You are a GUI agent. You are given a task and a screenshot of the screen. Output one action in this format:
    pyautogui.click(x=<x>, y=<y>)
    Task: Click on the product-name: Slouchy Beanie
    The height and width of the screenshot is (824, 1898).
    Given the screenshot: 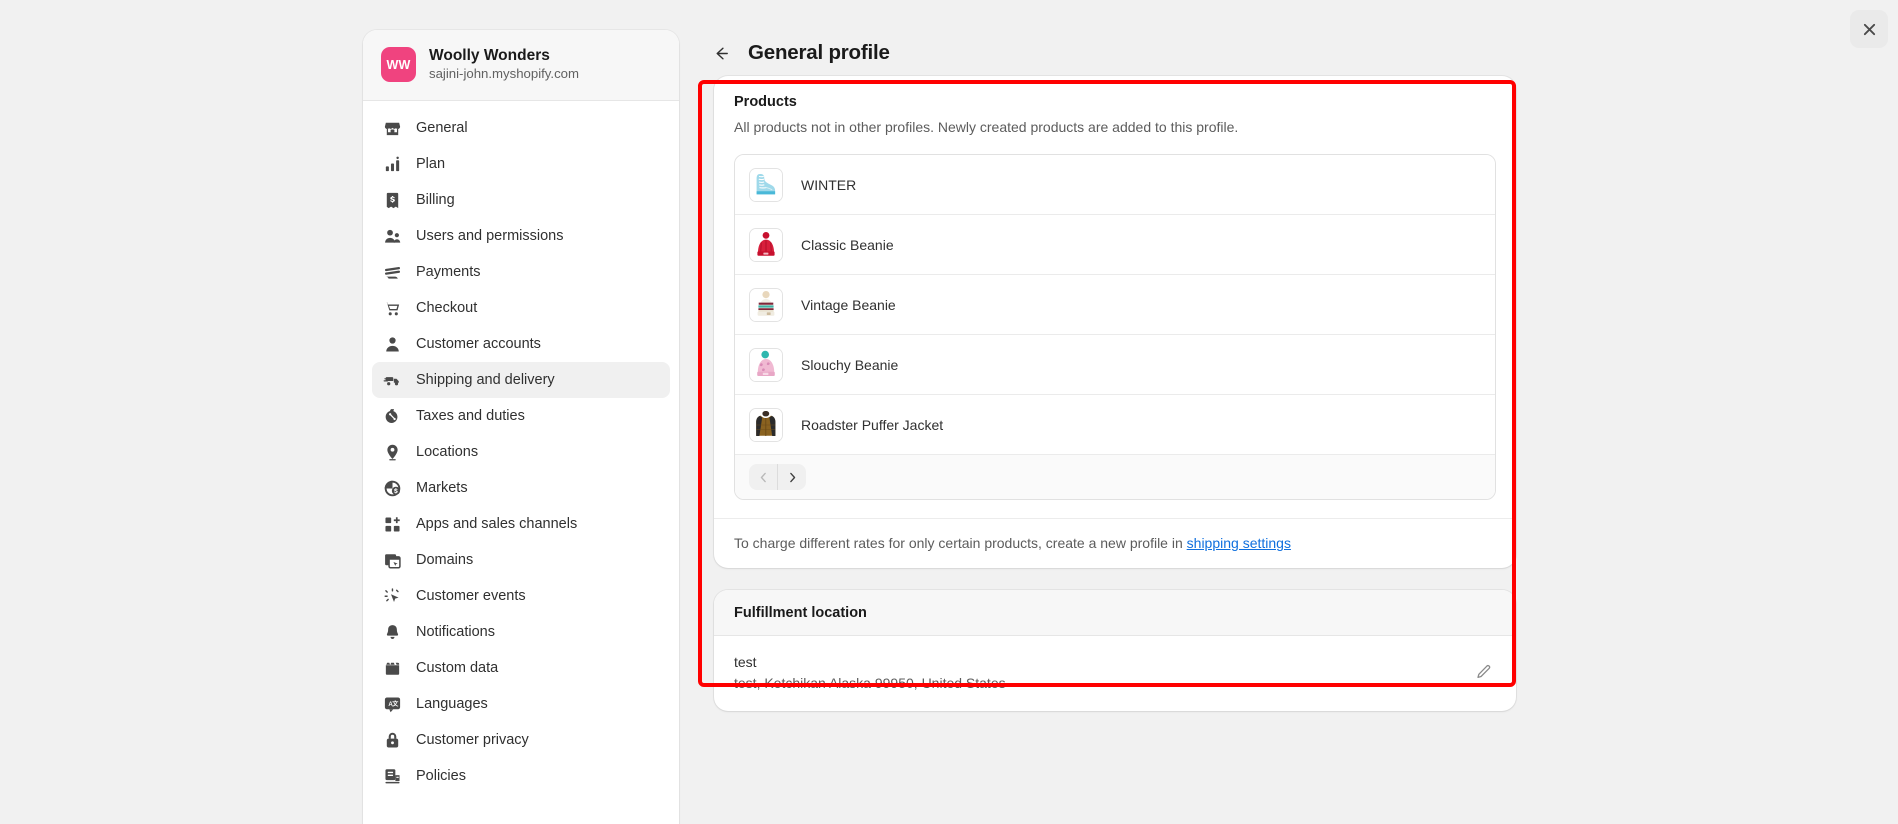 What is the action you would take?
    pyautogui.click(x=850, y=364)
    